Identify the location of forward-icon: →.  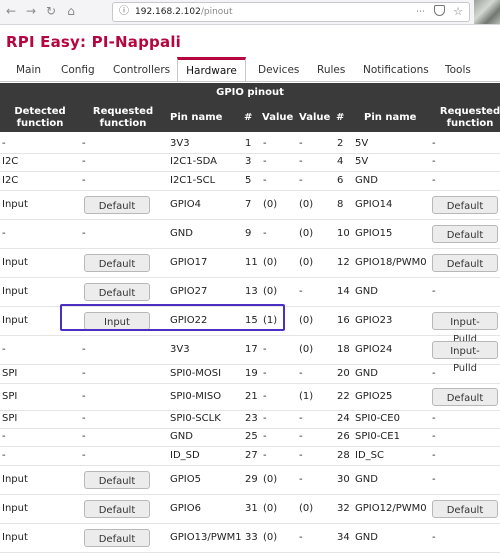
(31, 11).